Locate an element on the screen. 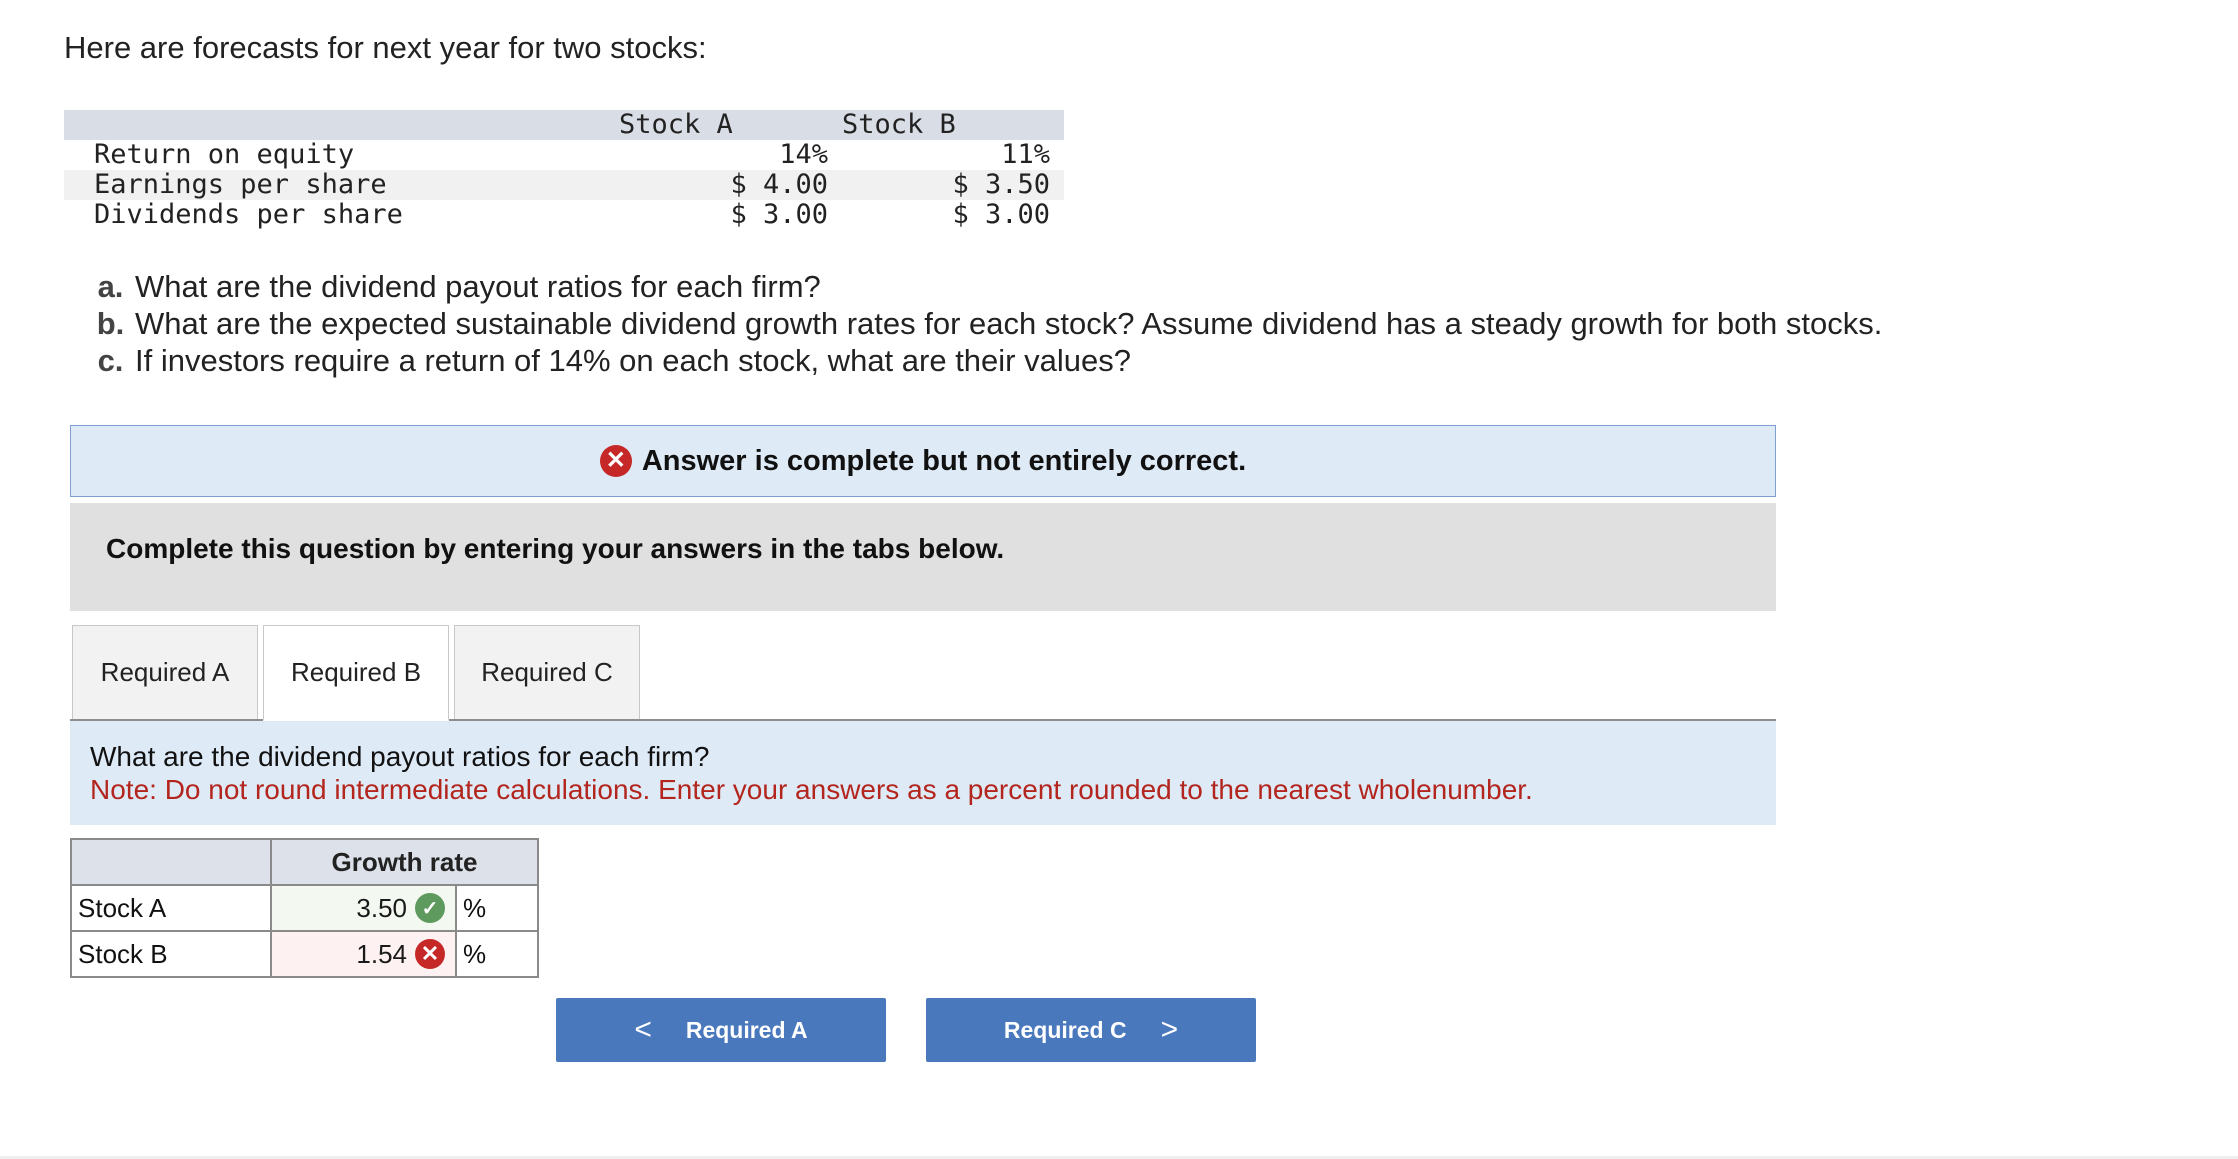 This screenshot has height=1159, width=2238. forecast-header-stock-b: Stock B is located at coordinates (899, 124).